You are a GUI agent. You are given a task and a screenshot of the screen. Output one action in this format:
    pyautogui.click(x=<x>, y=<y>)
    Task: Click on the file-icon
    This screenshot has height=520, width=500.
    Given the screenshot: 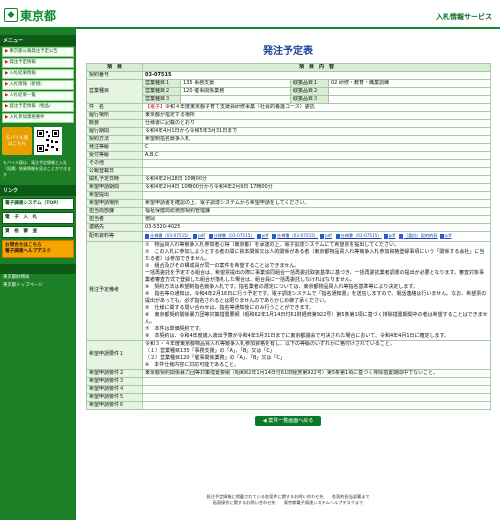 What is the action you would take?
    pyautogui.click(x=401, y=236)
    